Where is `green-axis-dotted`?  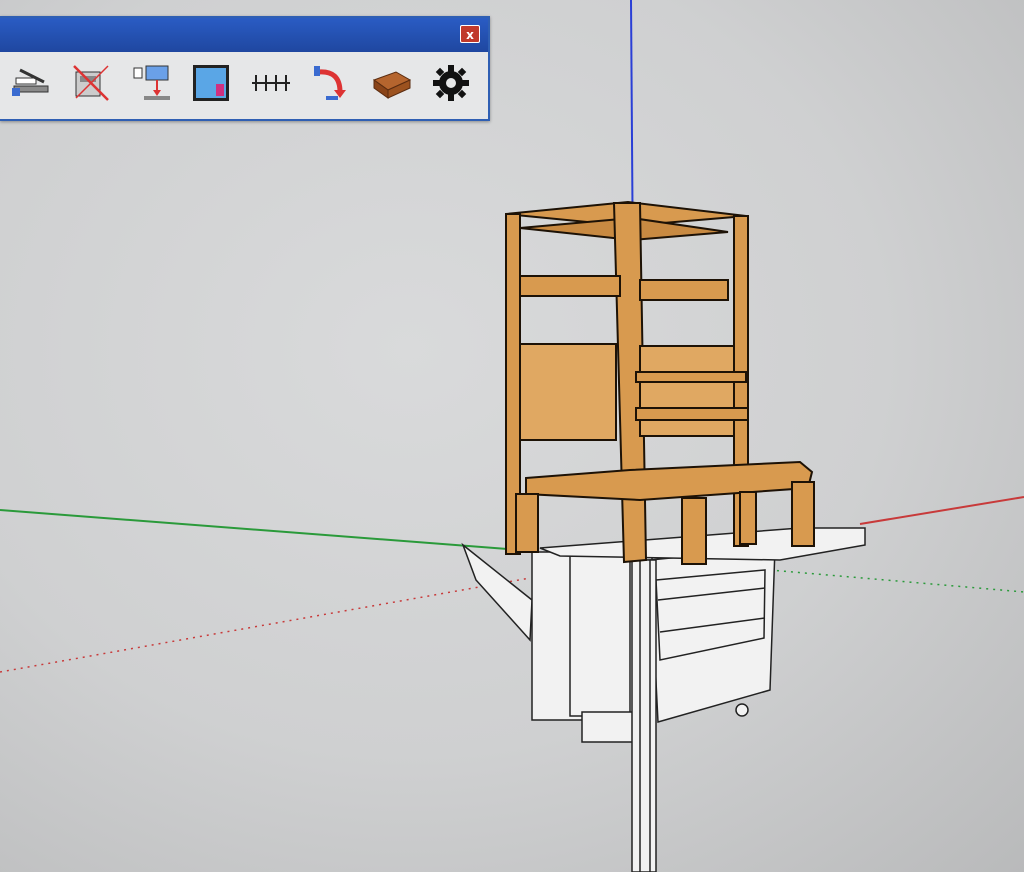 green-axis-dotted is located at coordinates (896, 581).